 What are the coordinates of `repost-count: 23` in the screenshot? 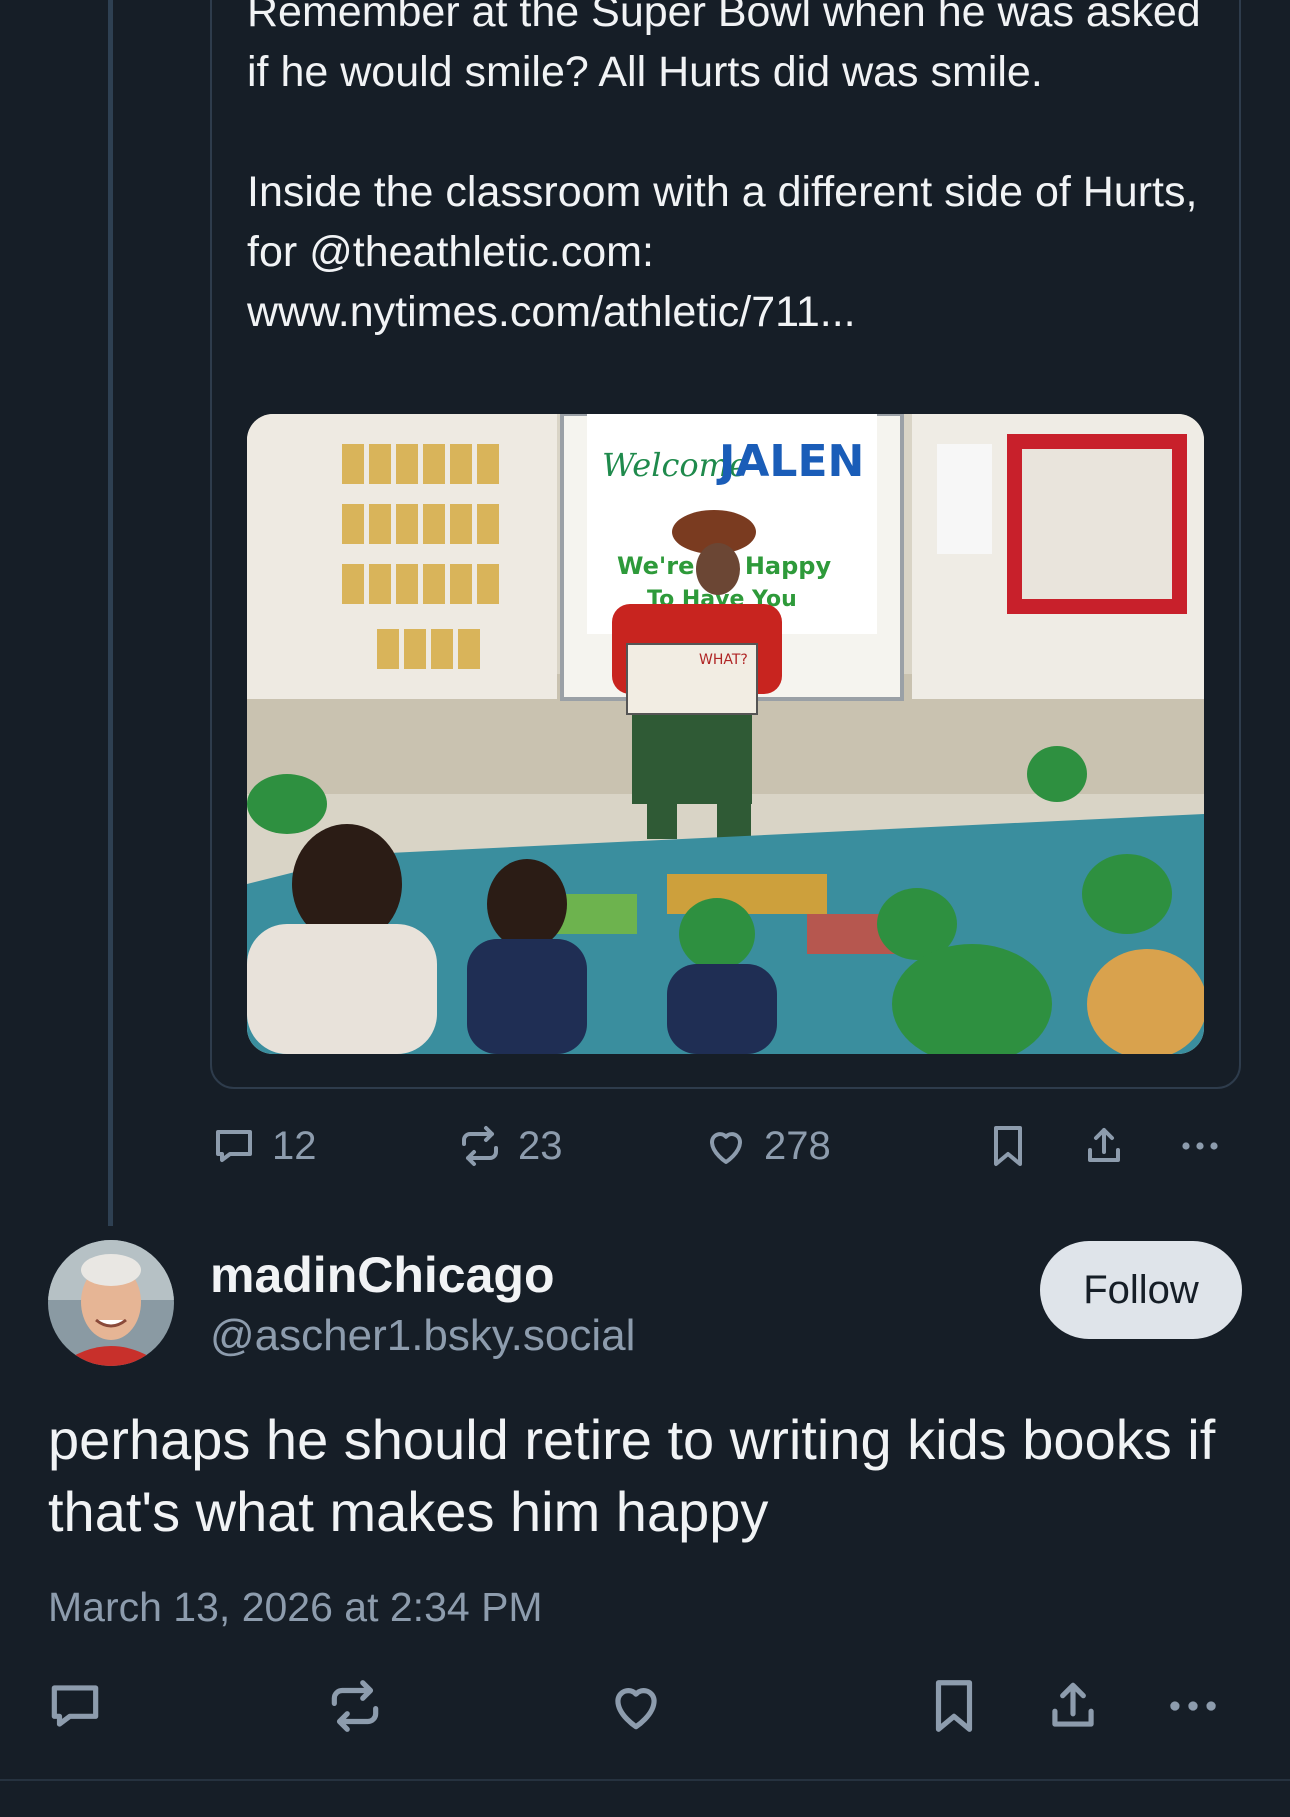 It's located at (540, 1145).